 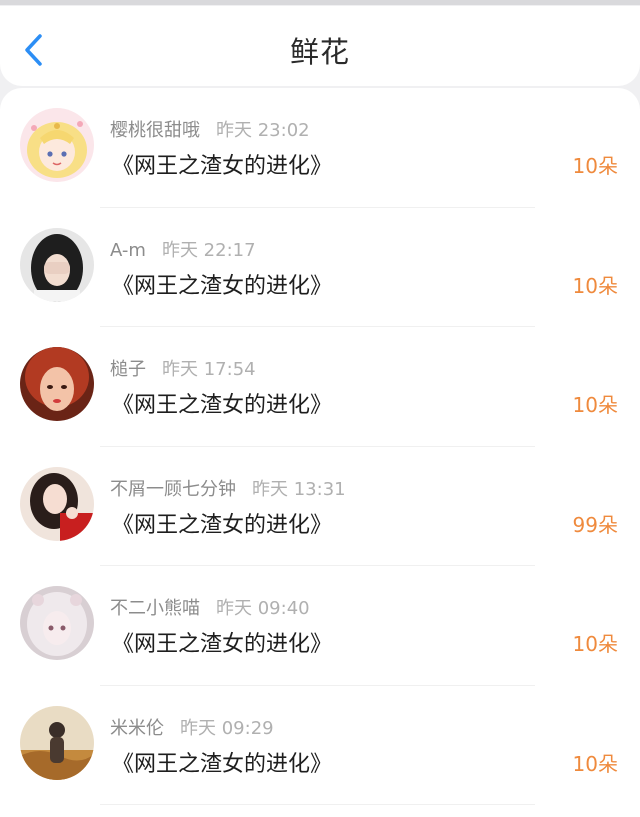 I want to click on status-bar-divider, so click(x=320, y=2).